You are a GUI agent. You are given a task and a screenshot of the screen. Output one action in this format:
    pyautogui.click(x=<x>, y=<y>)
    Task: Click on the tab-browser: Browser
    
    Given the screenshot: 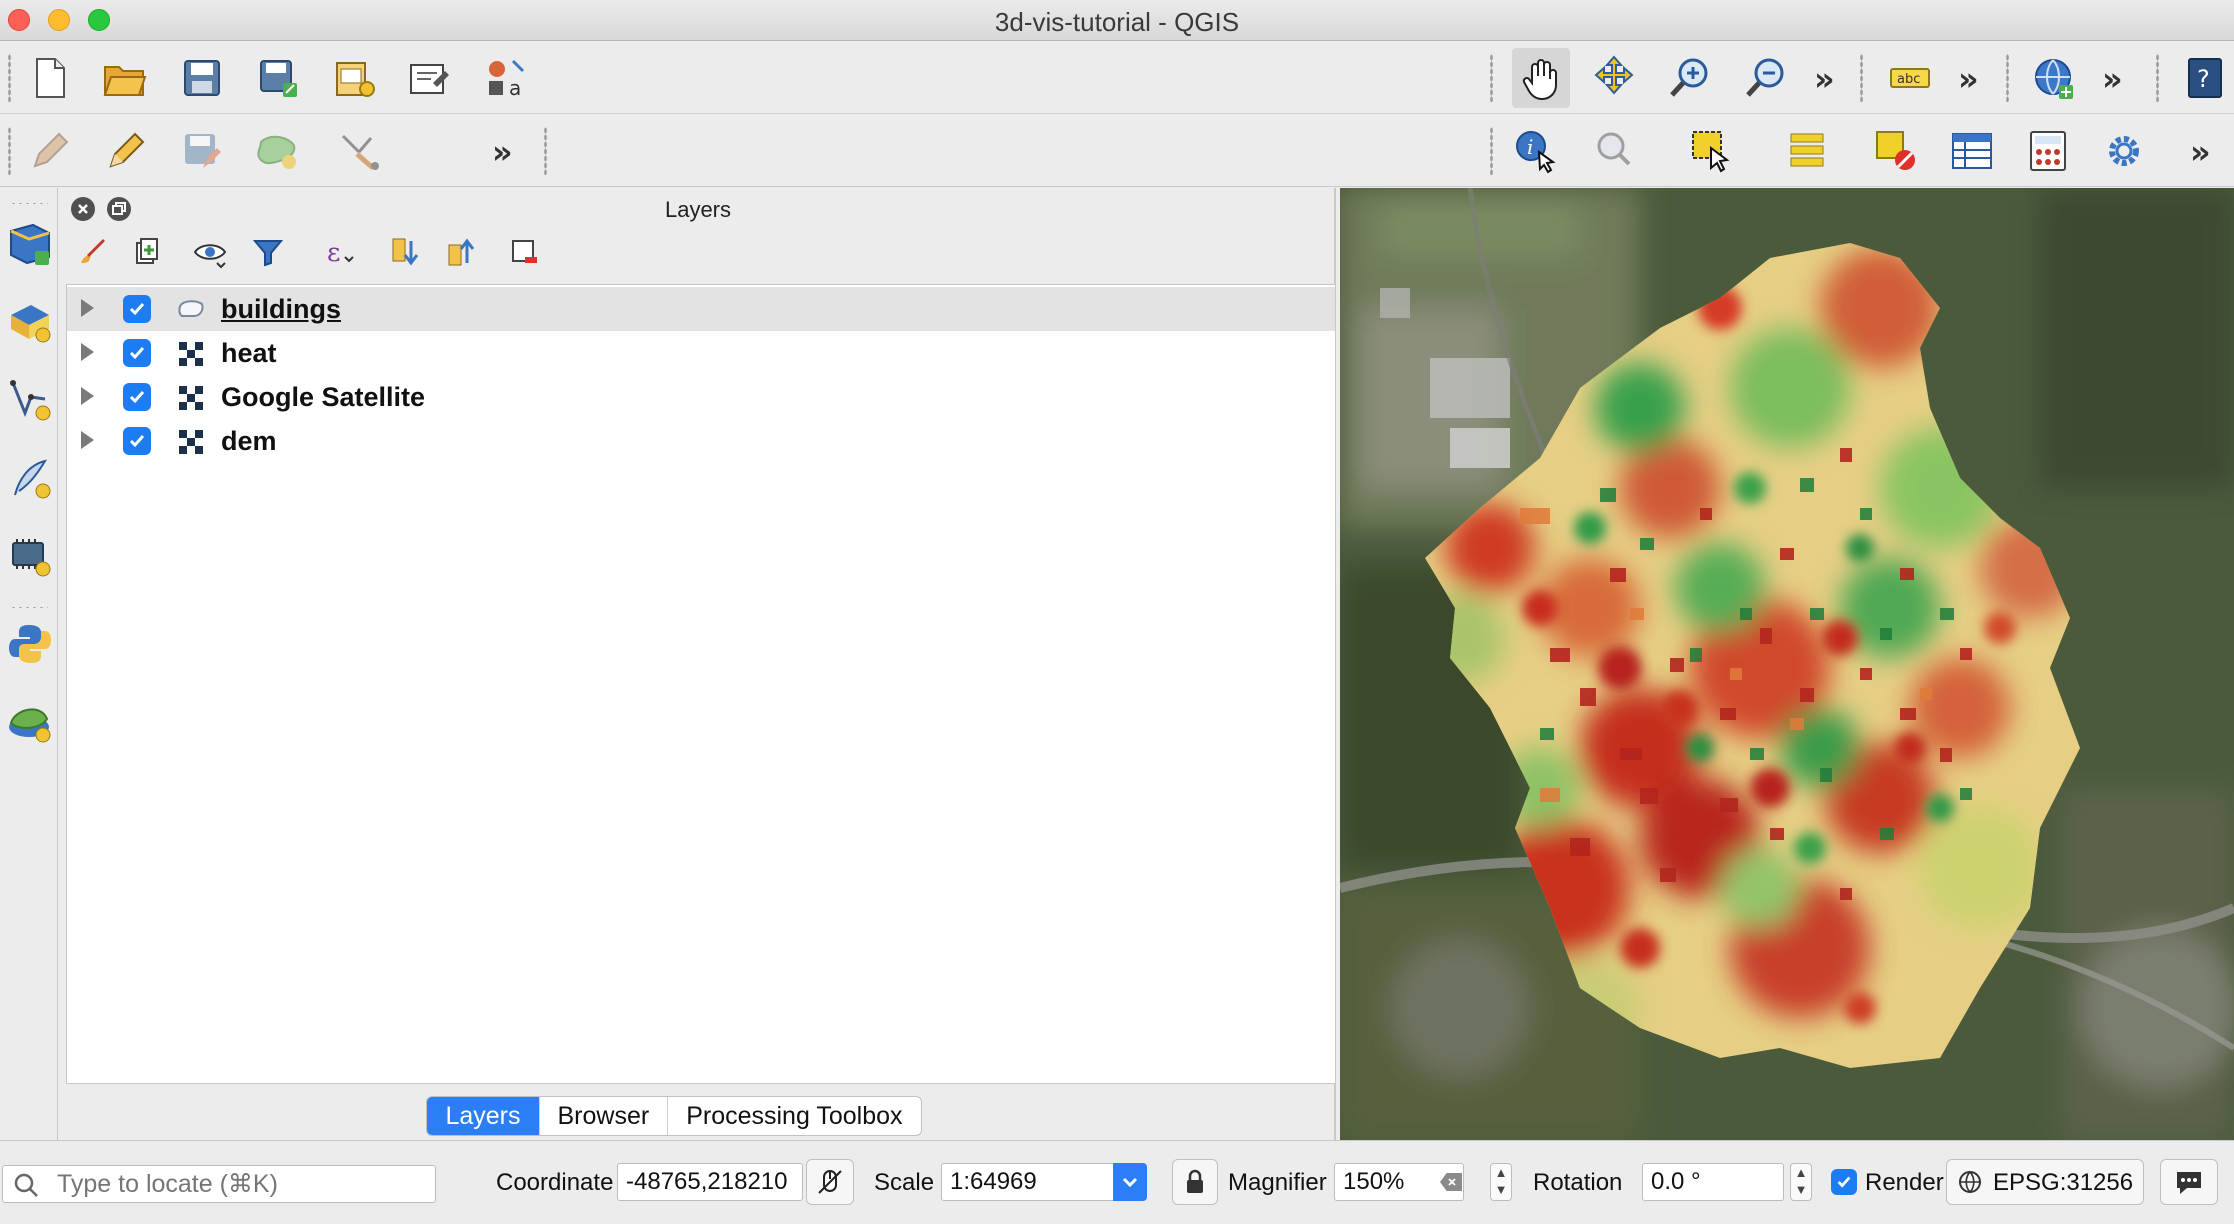 What is the action you would take?
    pyautogui.click(x=604, y=1116)
    